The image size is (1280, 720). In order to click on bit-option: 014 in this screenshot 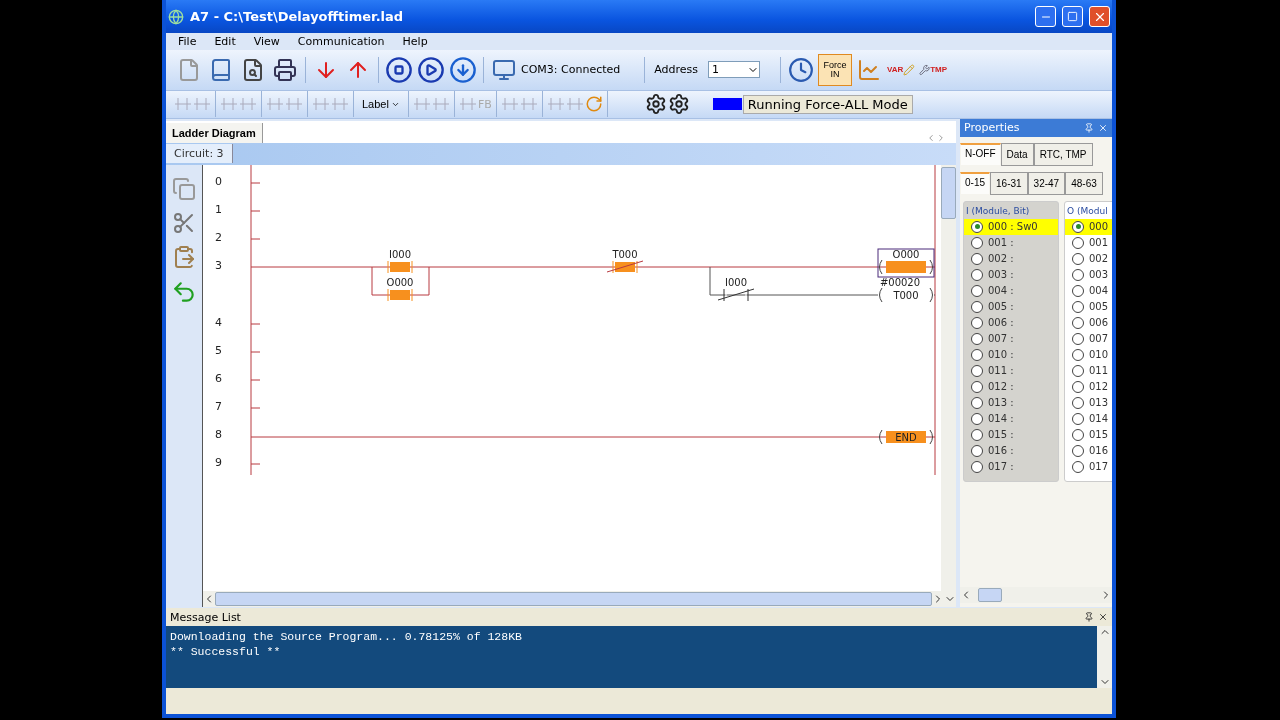, I will do `click(1088, 418)`.